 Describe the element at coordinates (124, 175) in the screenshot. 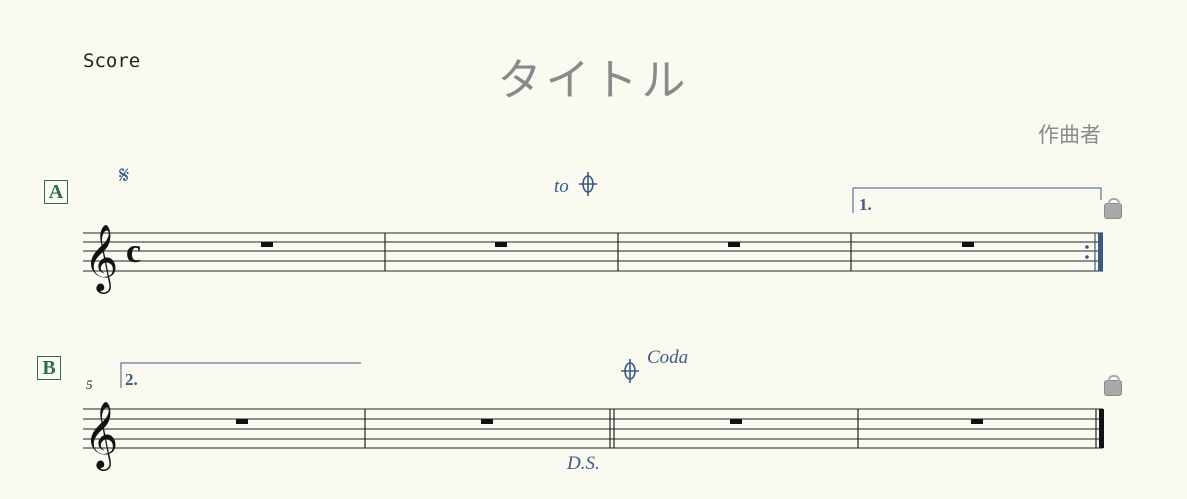

I see `segno-icon: 𝄋` at that location.